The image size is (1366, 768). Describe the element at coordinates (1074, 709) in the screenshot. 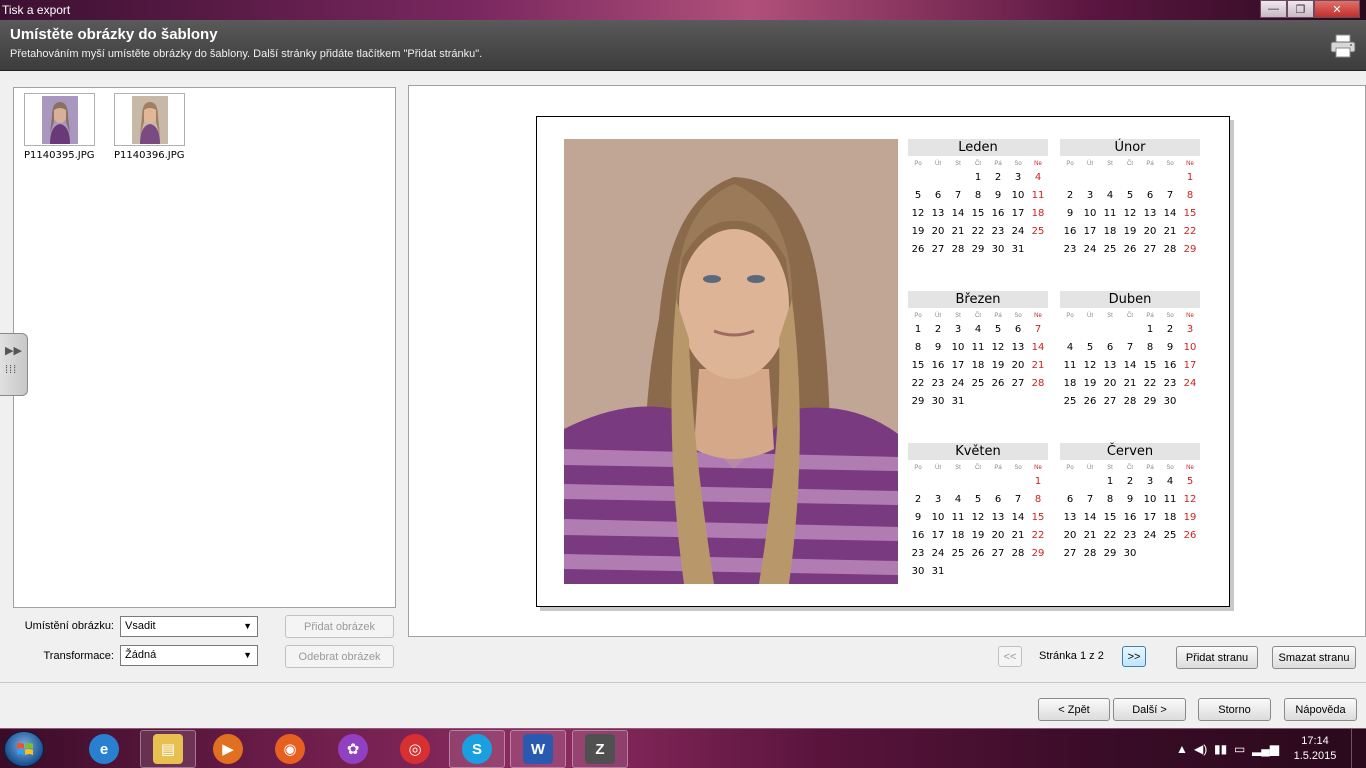

I see `back-button: < Zpět` at that location.